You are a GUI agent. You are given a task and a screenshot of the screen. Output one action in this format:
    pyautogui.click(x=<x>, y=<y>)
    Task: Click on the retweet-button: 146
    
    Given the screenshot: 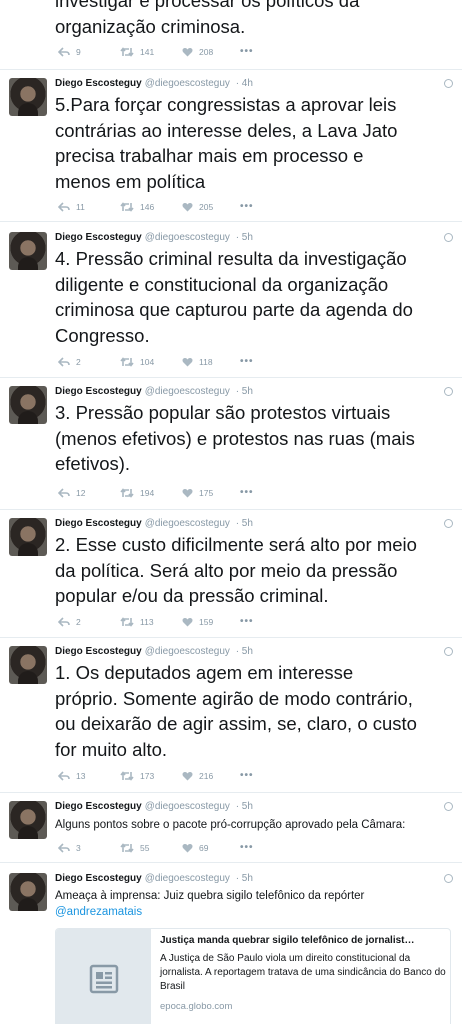 What is the action you would take?
    pyautogui.click(x=151, y=207)
    